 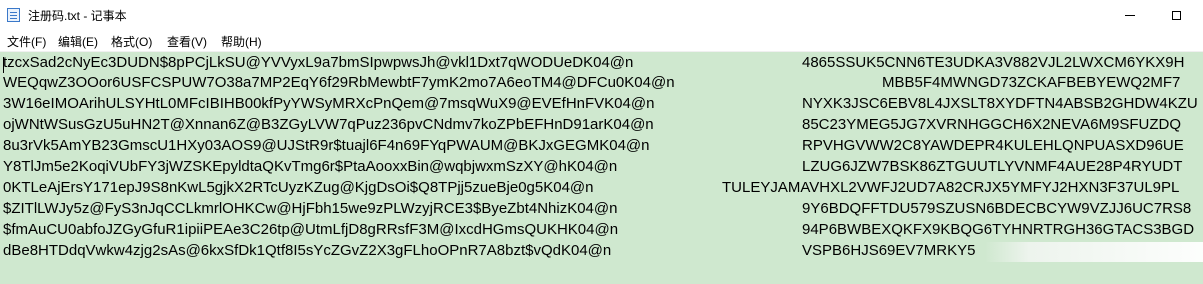 What do you see at coordinates (601, 41) in the screenshot?
I see `menu-bar: 文件(F) 编辑(E) 格式(O) 查看(V) 帮助(H)` at bounding box center [601, 41].